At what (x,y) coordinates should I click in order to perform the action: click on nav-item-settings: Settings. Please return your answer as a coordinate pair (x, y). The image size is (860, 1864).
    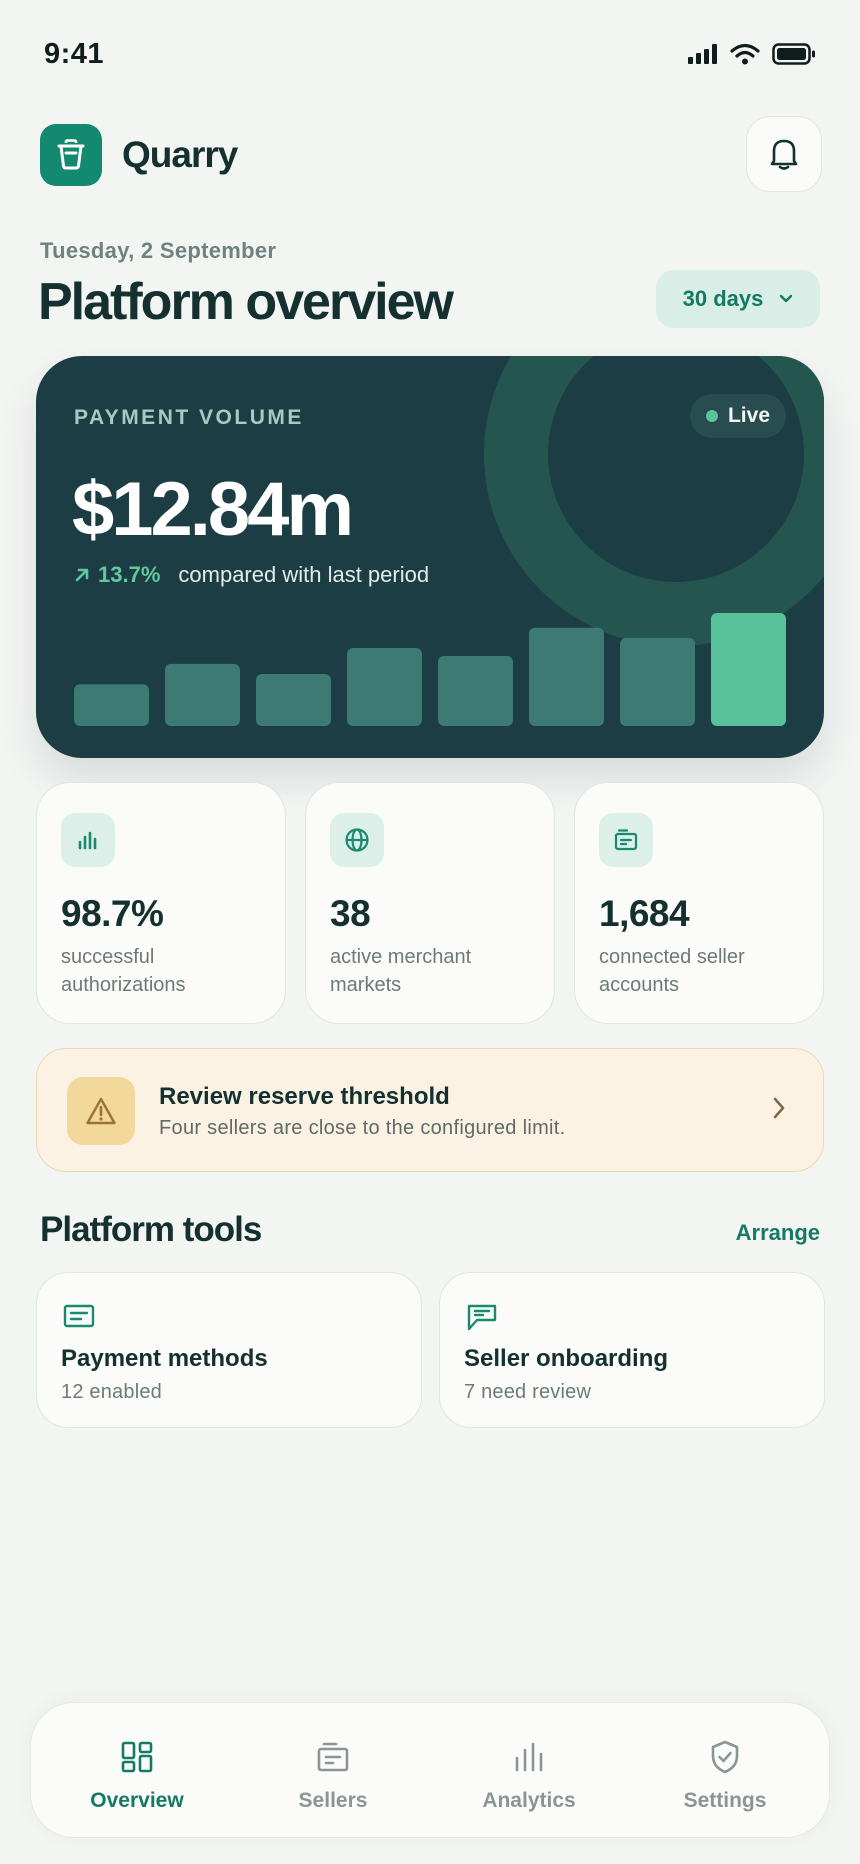
    Looking at the image, I should click on (725, 1777).